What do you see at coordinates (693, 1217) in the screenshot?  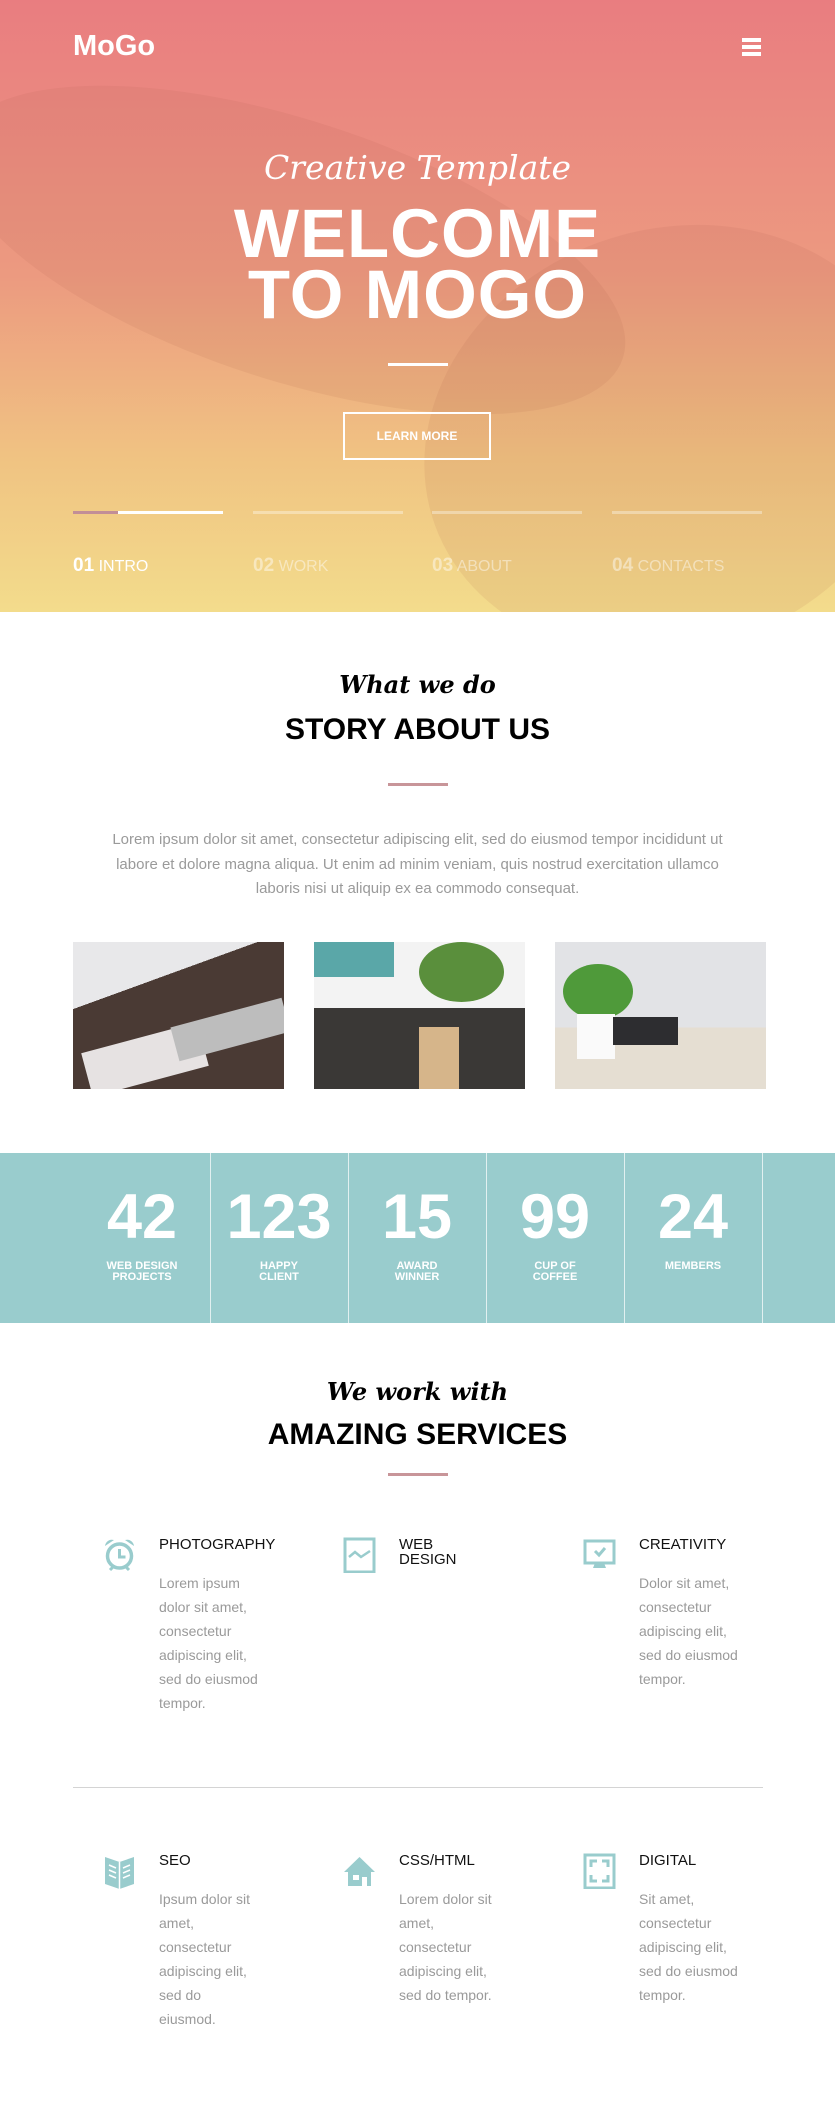 I see `stat-number: 24` at bounding box center [693, 1217].